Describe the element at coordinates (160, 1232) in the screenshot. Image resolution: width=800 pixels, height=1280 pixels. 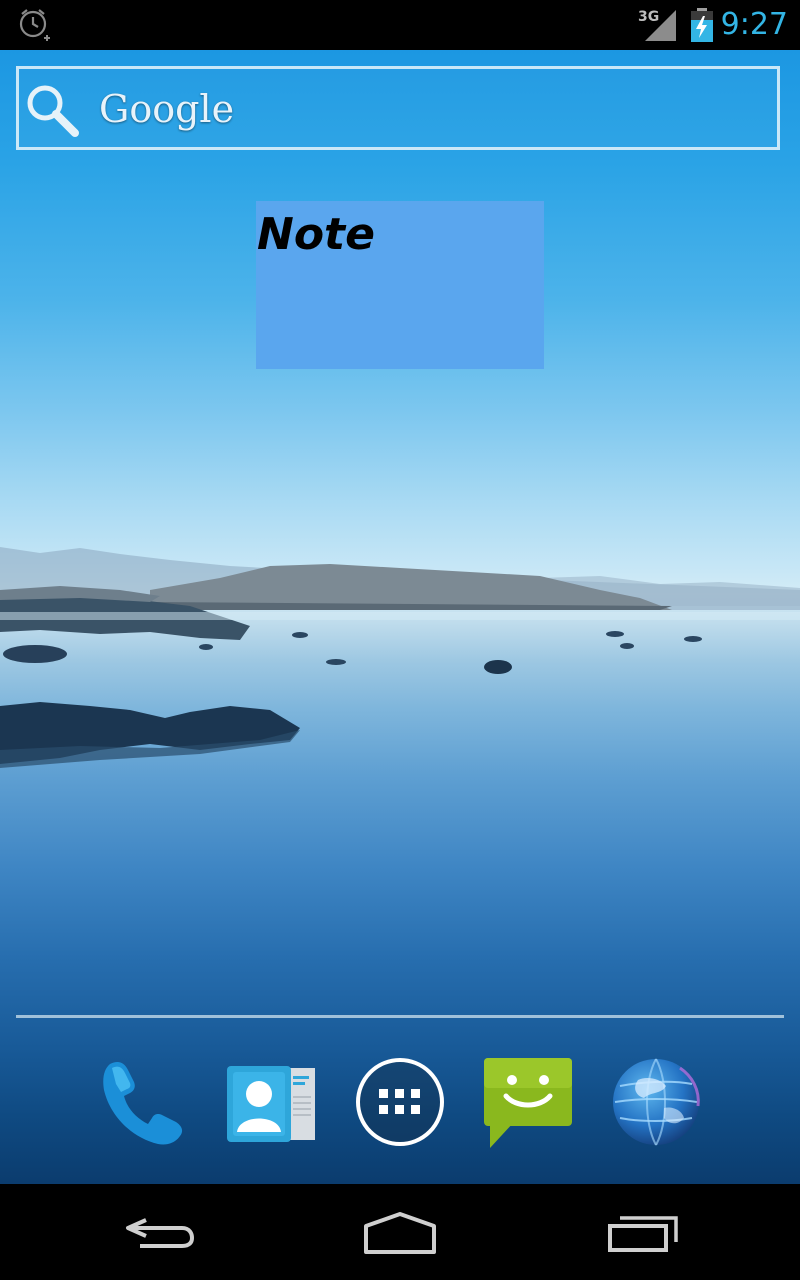
I see `back-icon` at that location.